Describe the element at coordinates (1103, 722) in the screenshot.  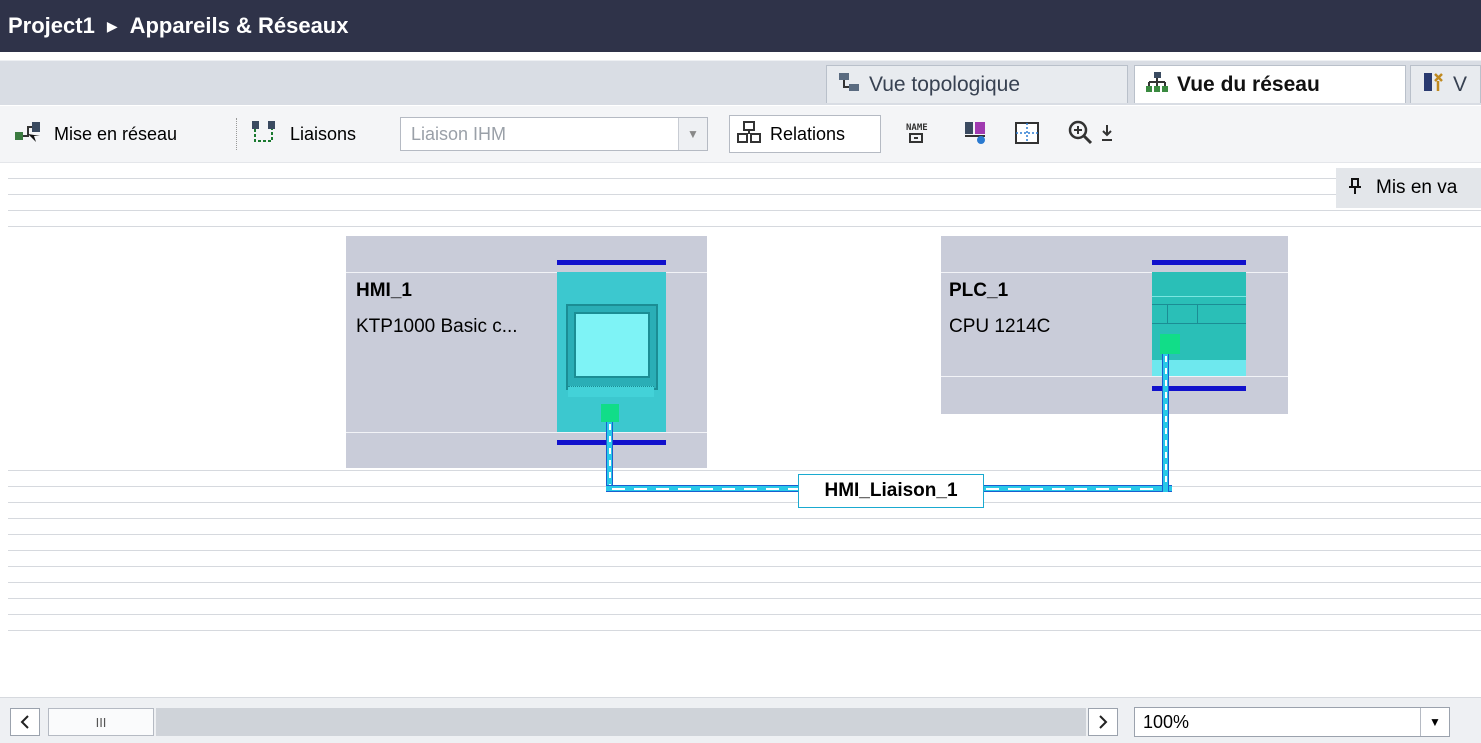
I see `scroll-right-button` at that location.